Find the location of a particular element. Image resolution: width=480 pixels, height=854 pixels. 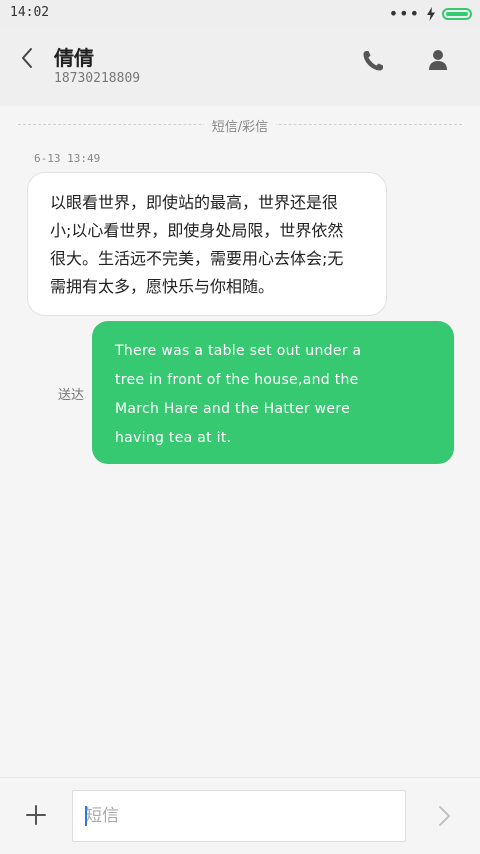

status-icons: ••• is located at coordinates (430, 14).